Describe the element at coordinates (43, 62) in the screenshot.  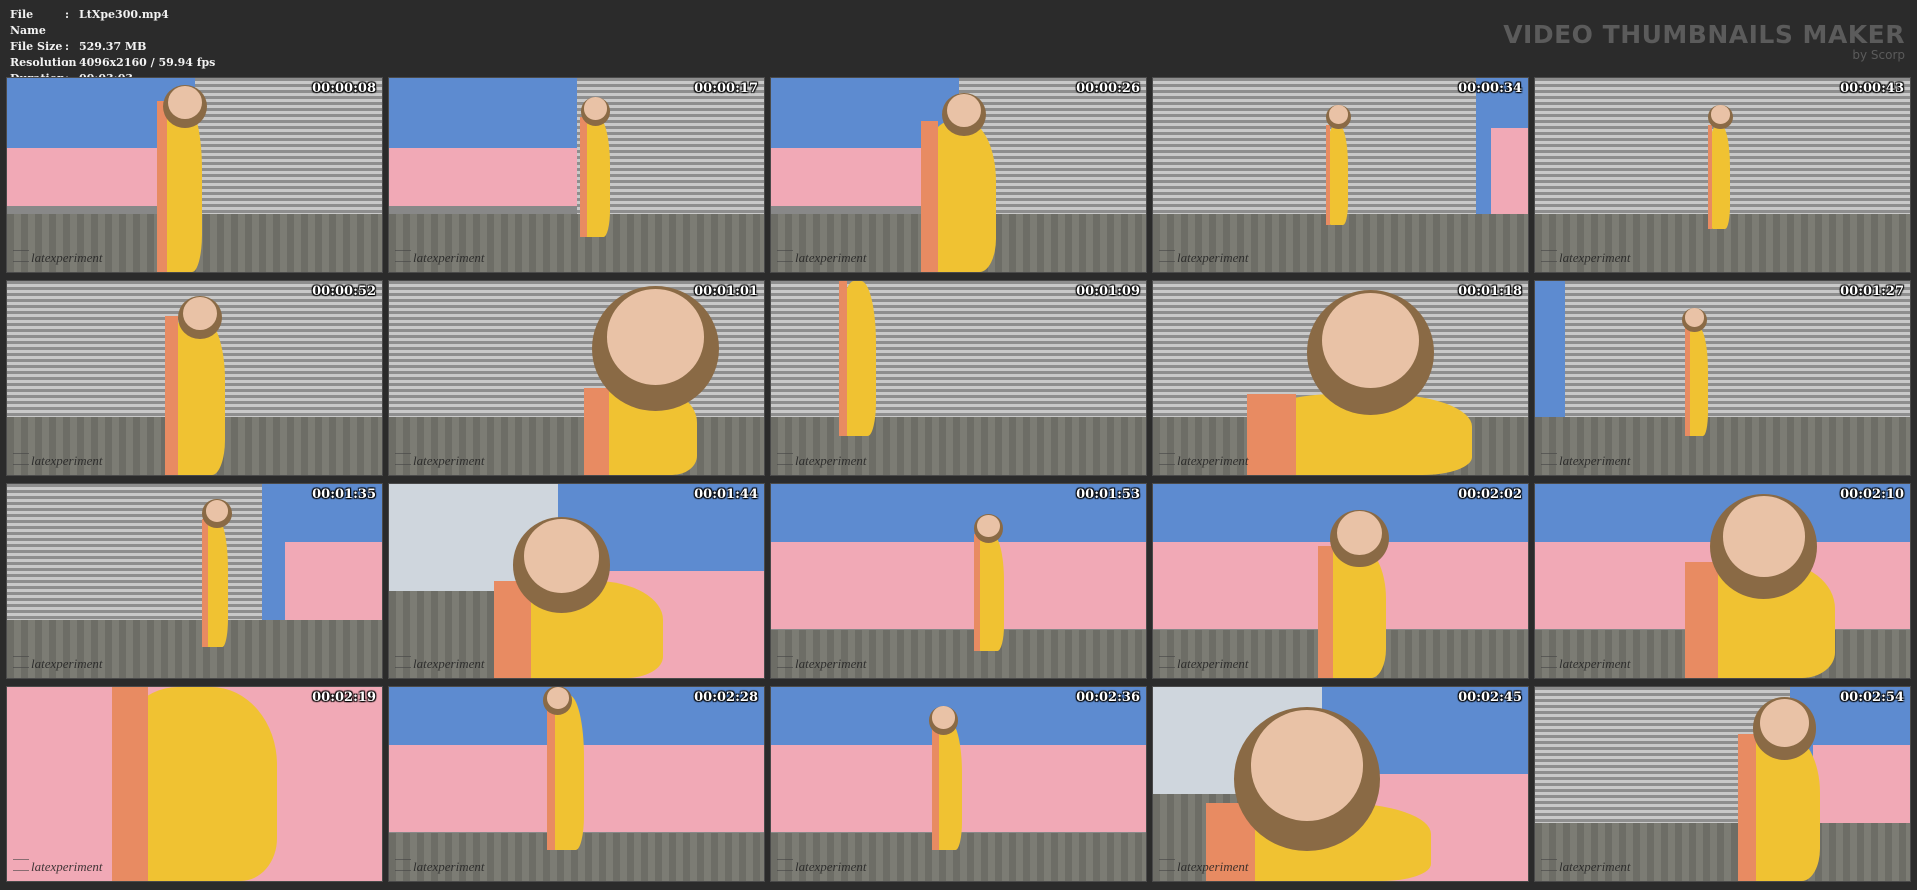
I see `info-label: Resolution` at that location.